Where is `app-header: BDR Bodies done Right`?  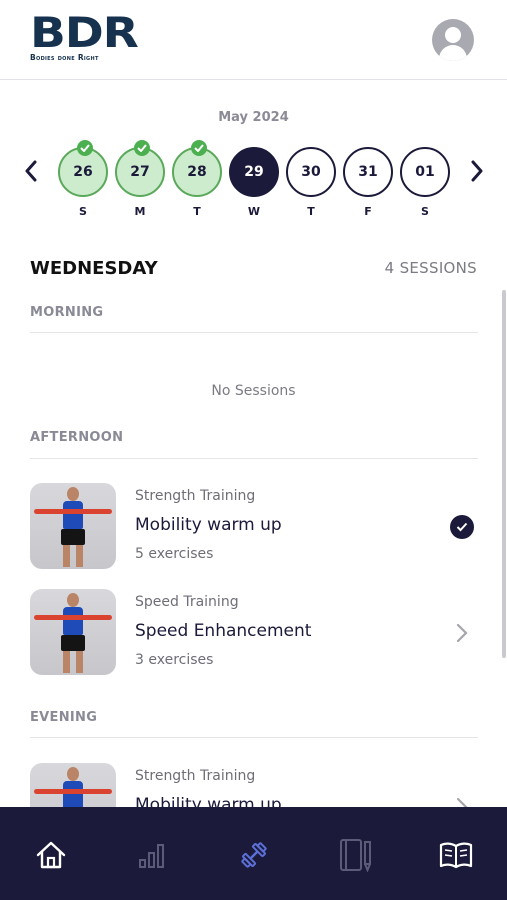 app-header: BDR Bodies done Right is located at coordinates (253, 40).